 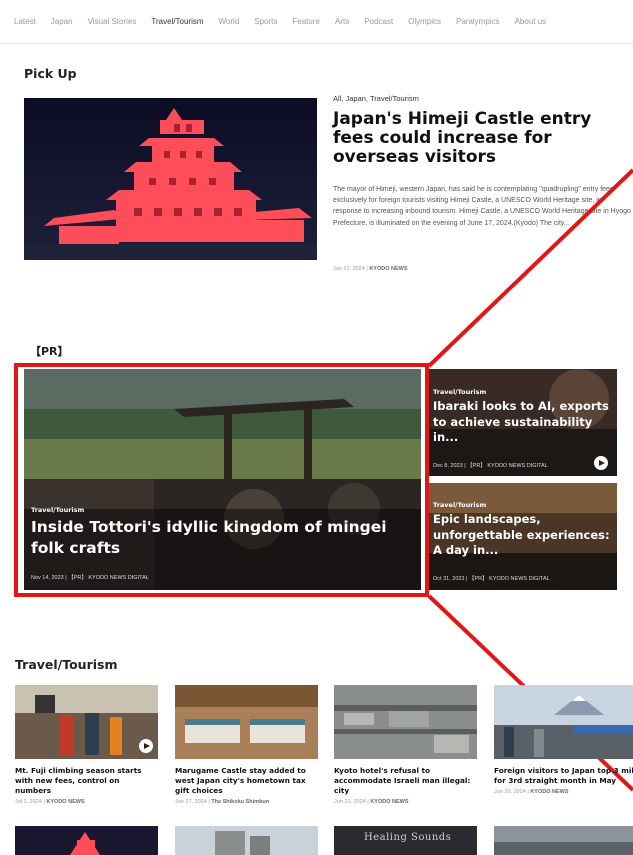 I want to click on travel-card-2-date: Jun 27, 2024, so click(x=191, y=802).